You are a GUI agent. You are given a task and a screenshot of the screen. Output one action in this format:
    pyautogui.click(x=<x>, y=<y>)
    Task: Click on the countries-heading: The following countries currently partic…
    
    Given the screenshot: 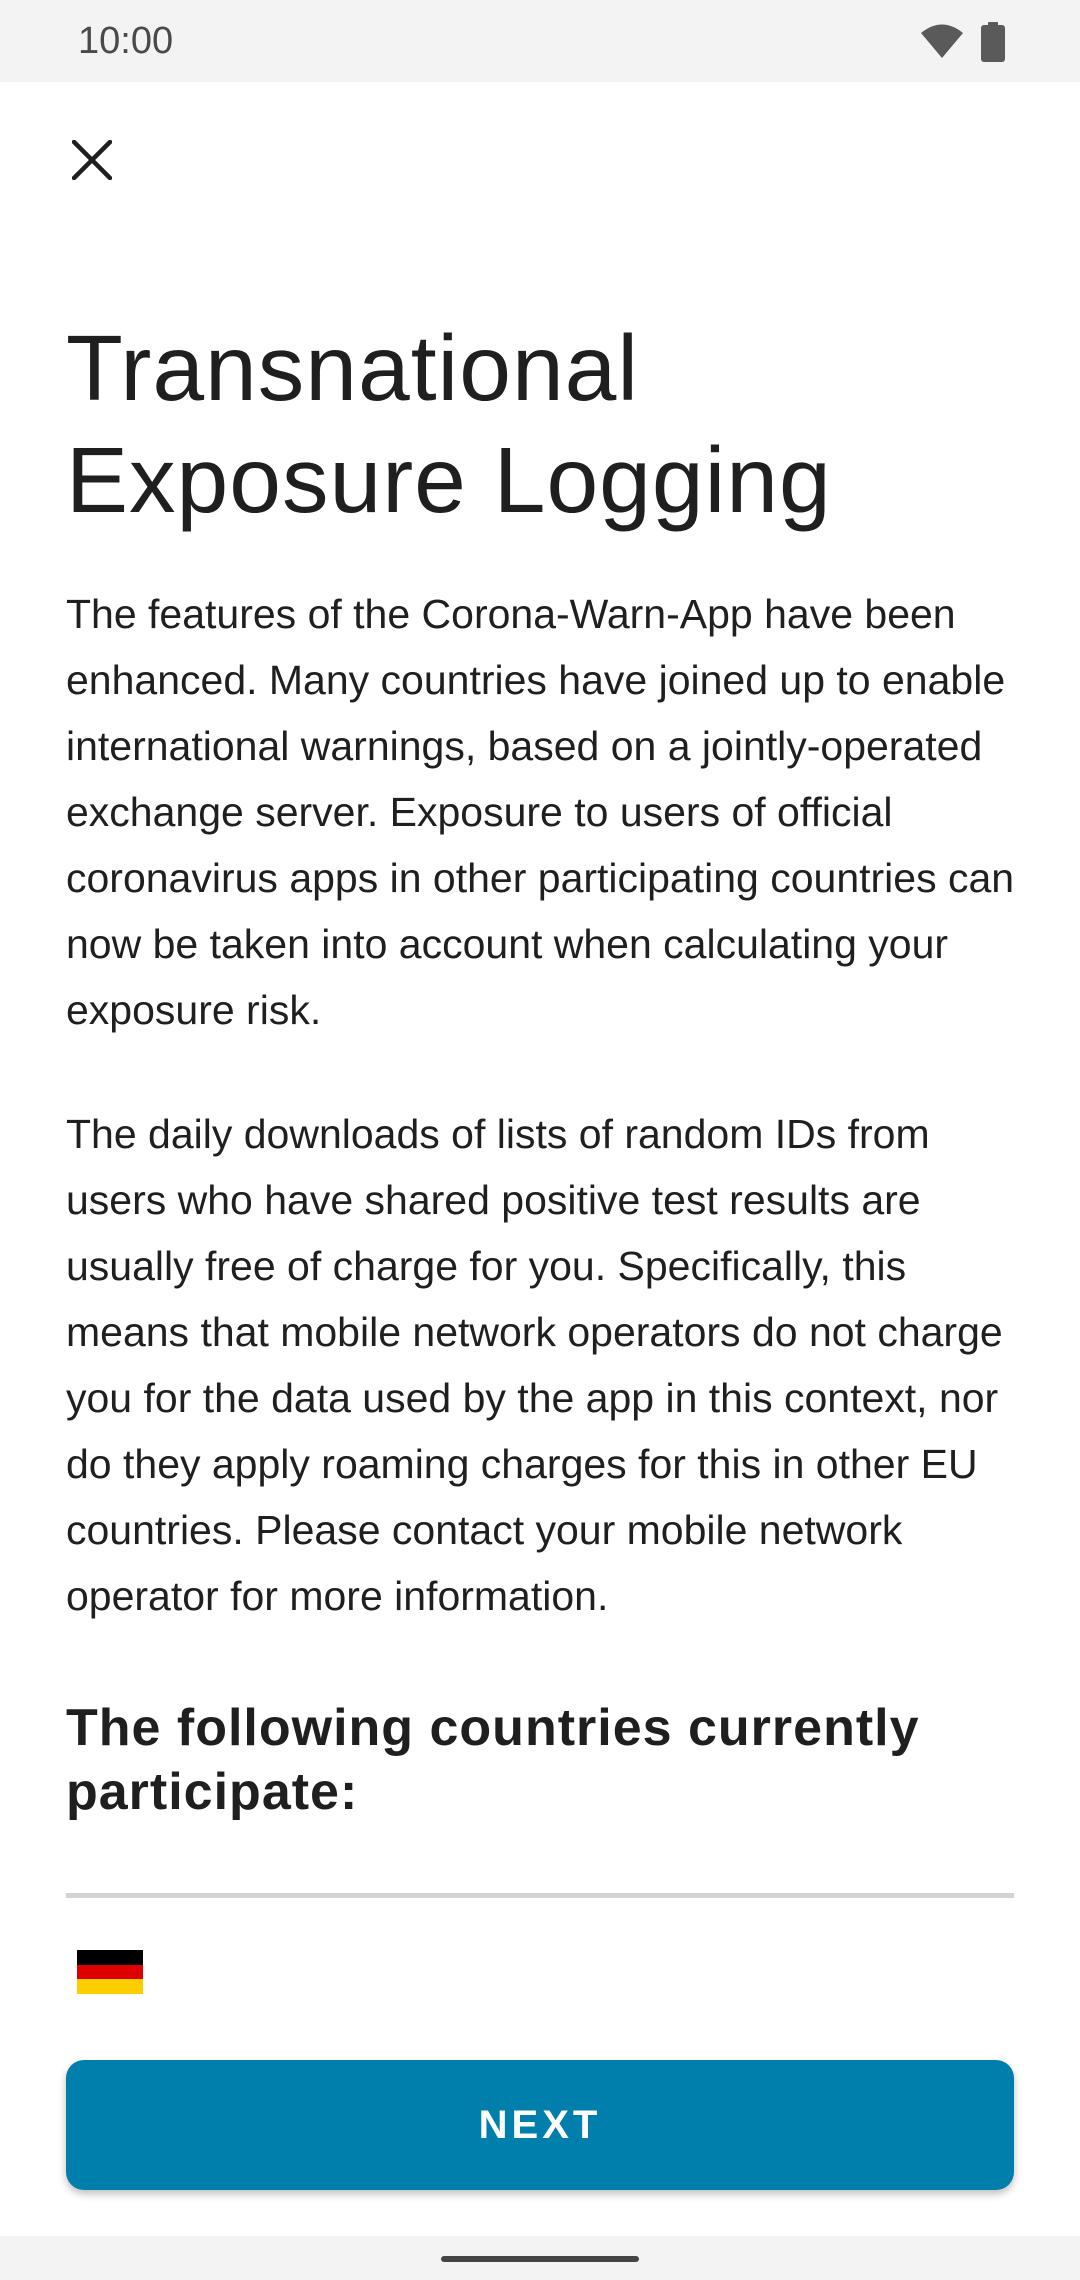 What is the action you would take?
    pyautogui.click(x=493, y=1760)
    